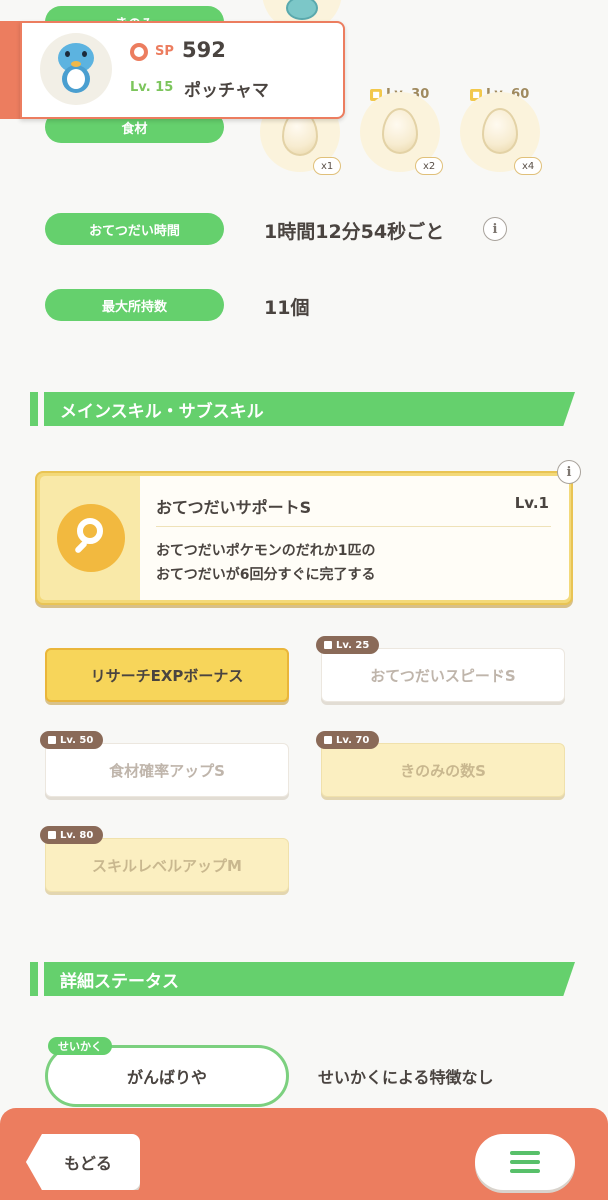  I want to click on main-skill-name: おてつだいサポートS, so click(234, 507).